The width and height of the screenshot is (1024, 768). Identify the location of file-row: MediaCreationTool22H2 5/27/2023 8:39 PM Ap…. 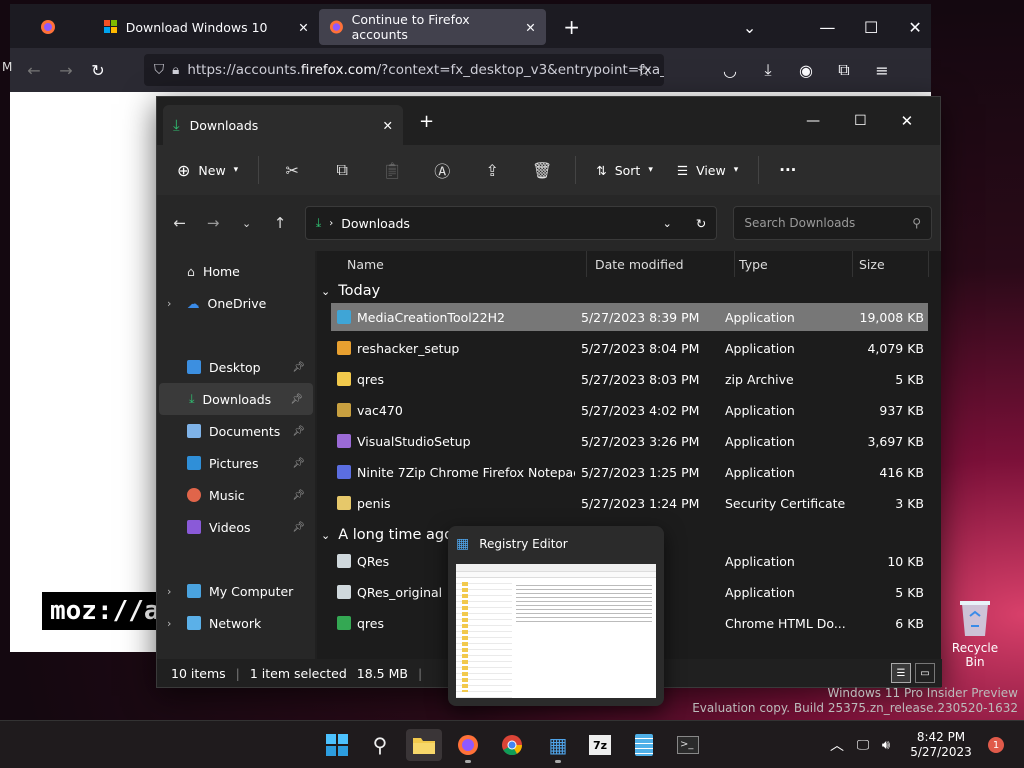
(629, 317).